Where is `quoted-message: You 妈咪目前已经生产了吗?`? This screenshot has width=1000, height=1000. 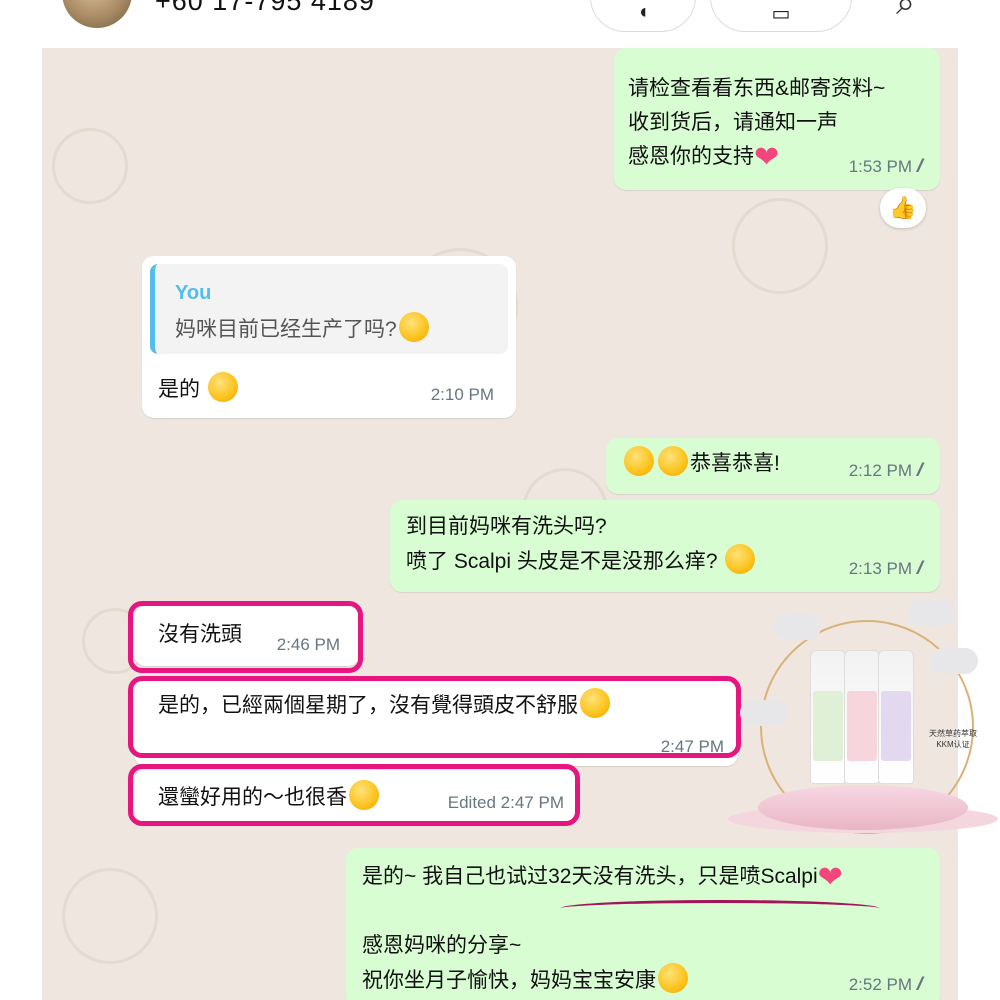
quoted-message: You 妈咪目前已经生产了吗? is located at coordinates (329, 309).